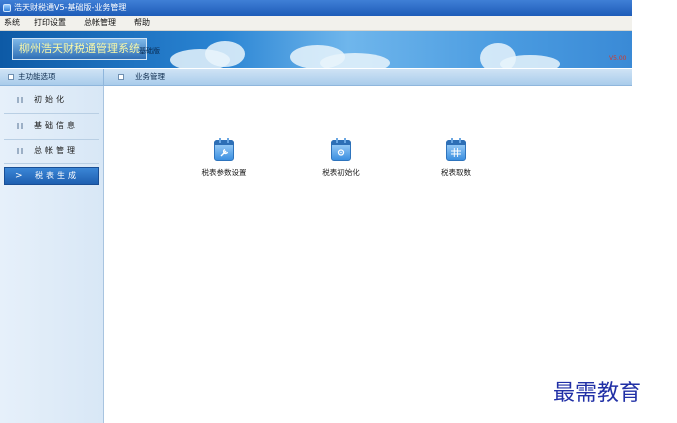  What do you see at coordinates (56, 125) in the screenshot?
I see `sidebar-item-label: 基础信息` at bounding box center [56, 125].